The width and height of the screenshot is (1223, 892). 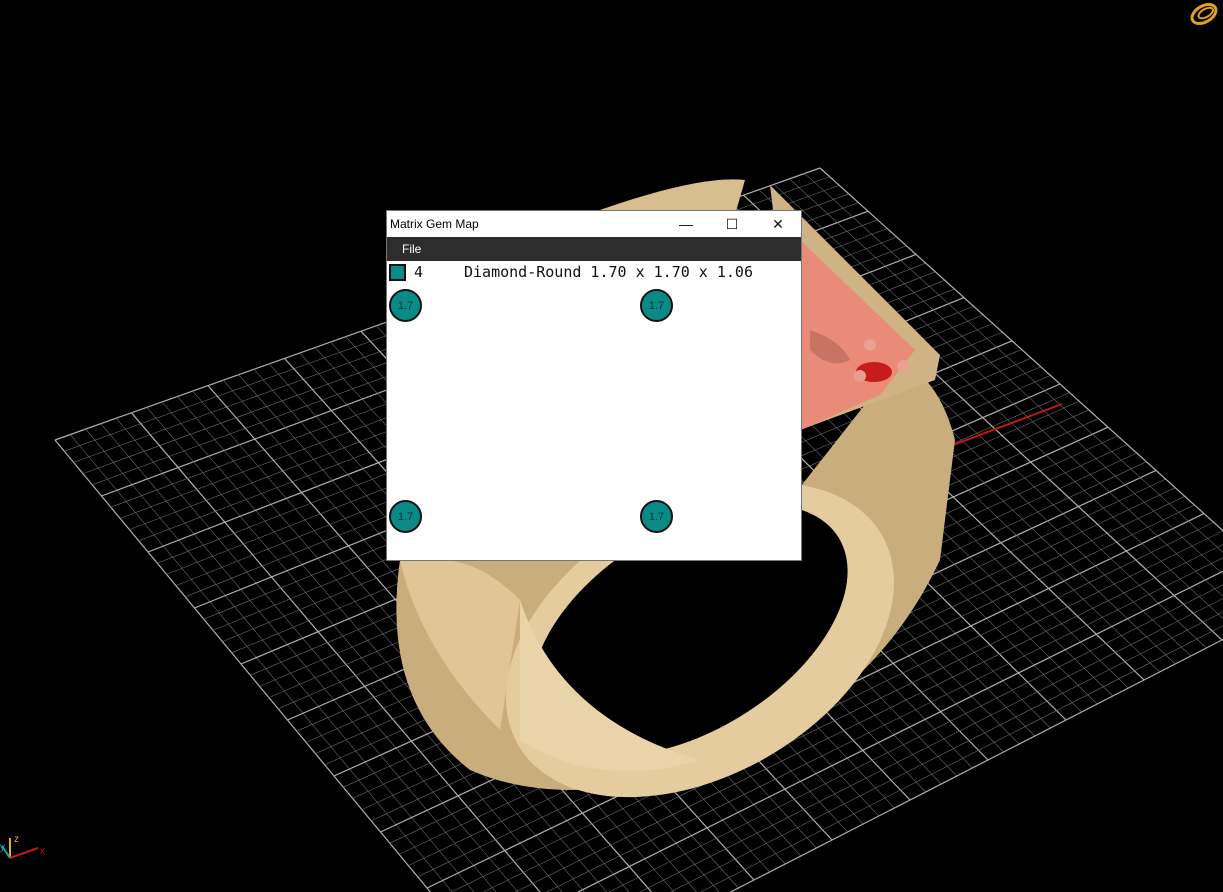 I want to click on axis-x-label: x, so click(x=42, y=851).